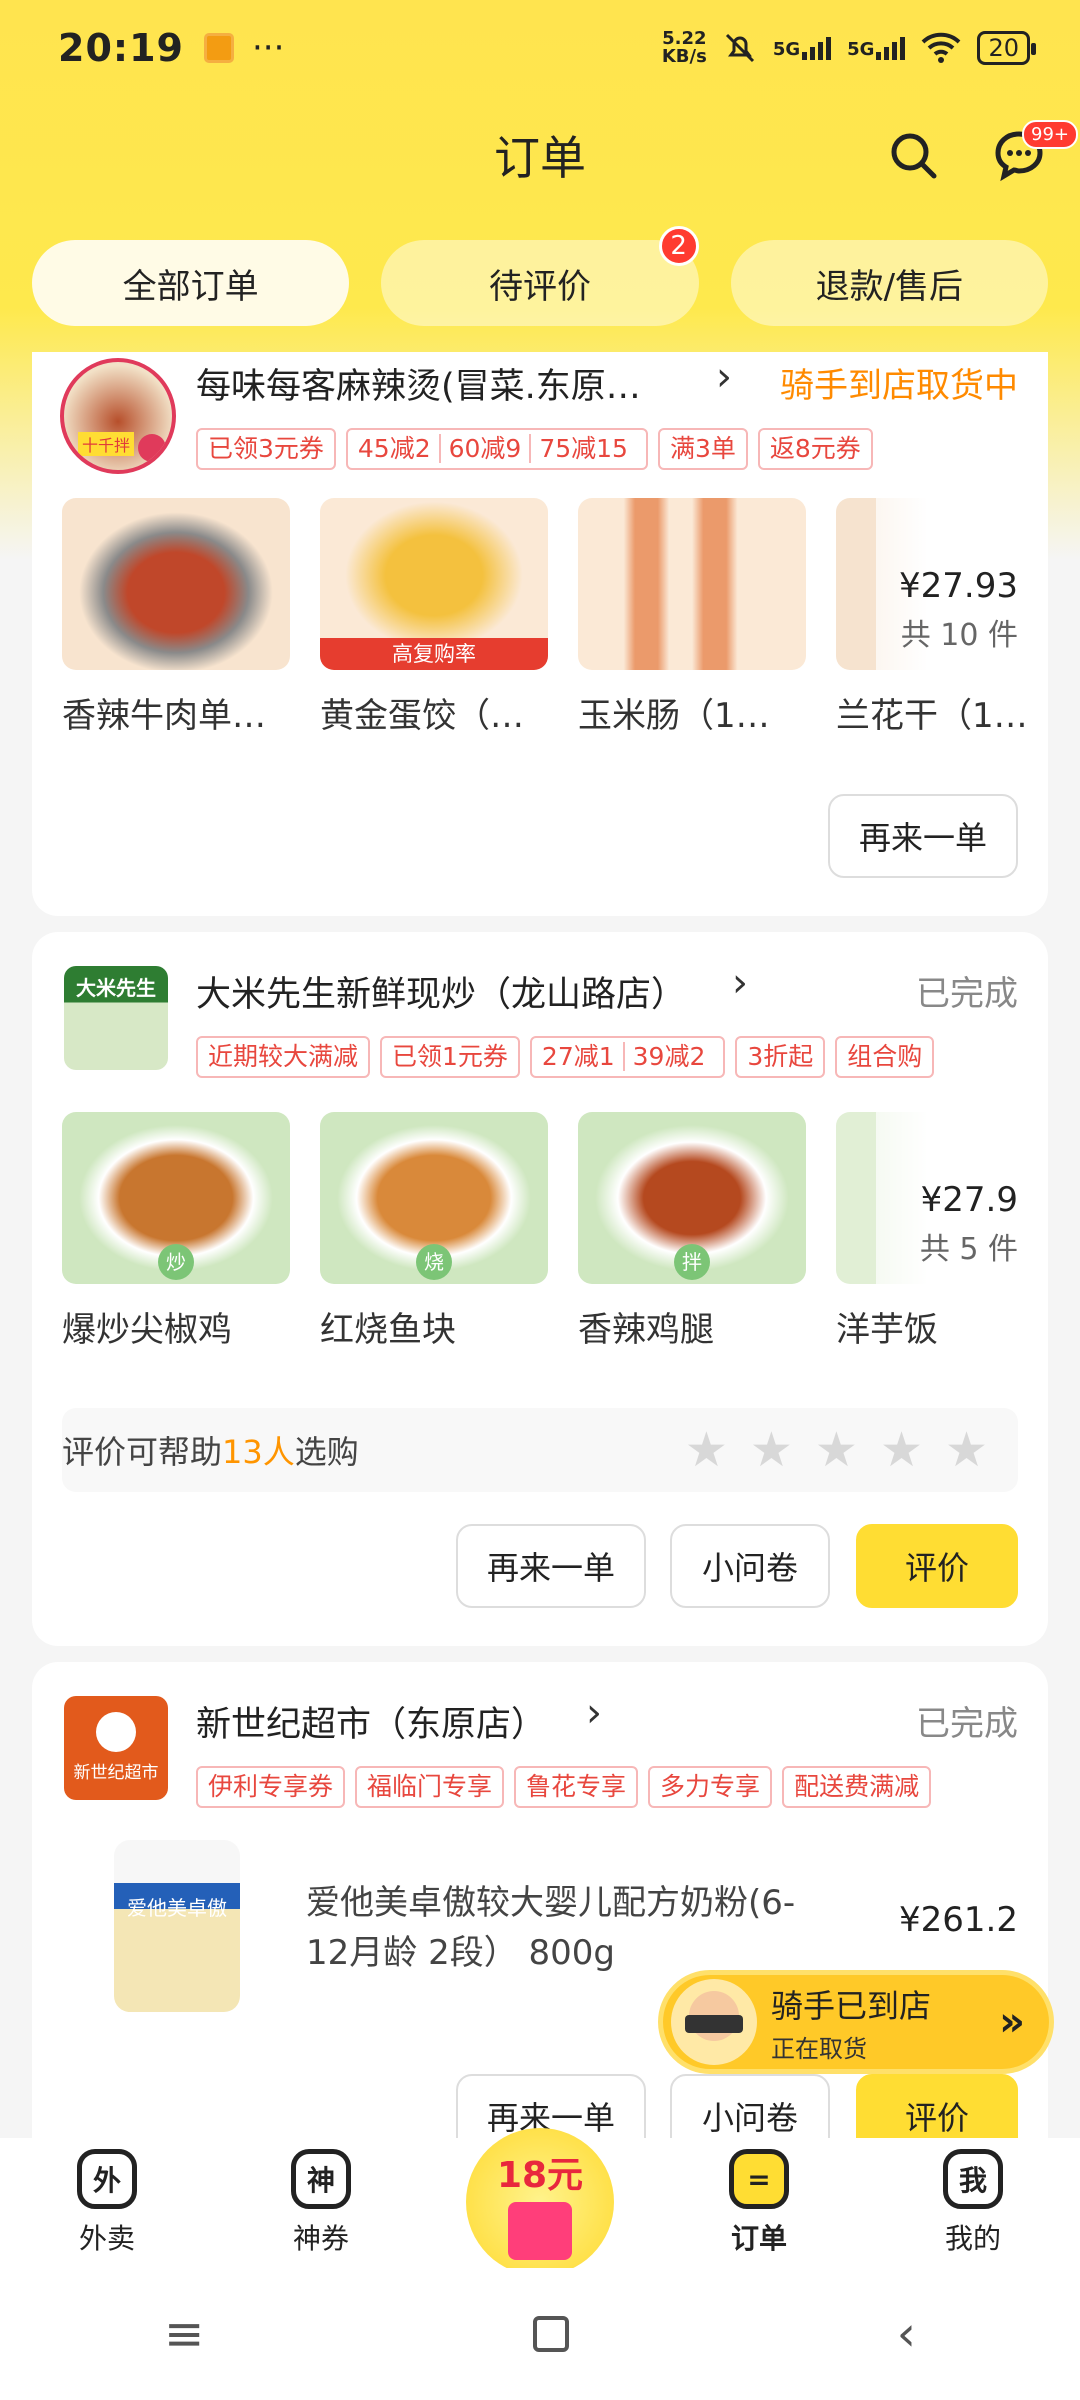  What do you see at coordinates (710, 1787) in the screenshot?
I see `promo-tag: 多力专享` at bounding box center [710, 1787].